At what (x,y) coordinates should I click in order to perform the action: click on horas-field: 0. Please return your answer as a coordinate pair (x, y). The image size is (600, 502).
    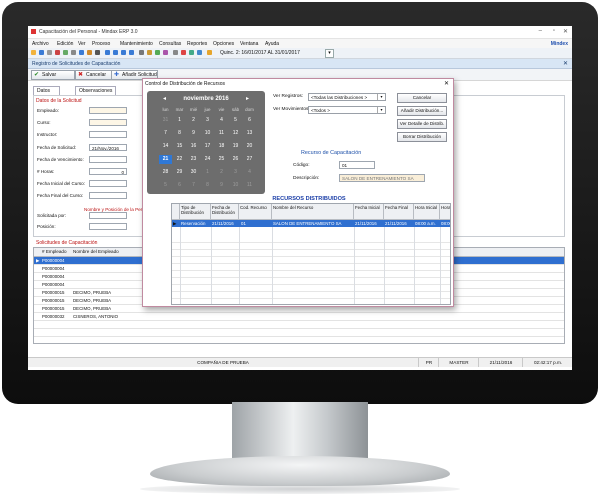
    Looking at the image, I should click on (108, 171).